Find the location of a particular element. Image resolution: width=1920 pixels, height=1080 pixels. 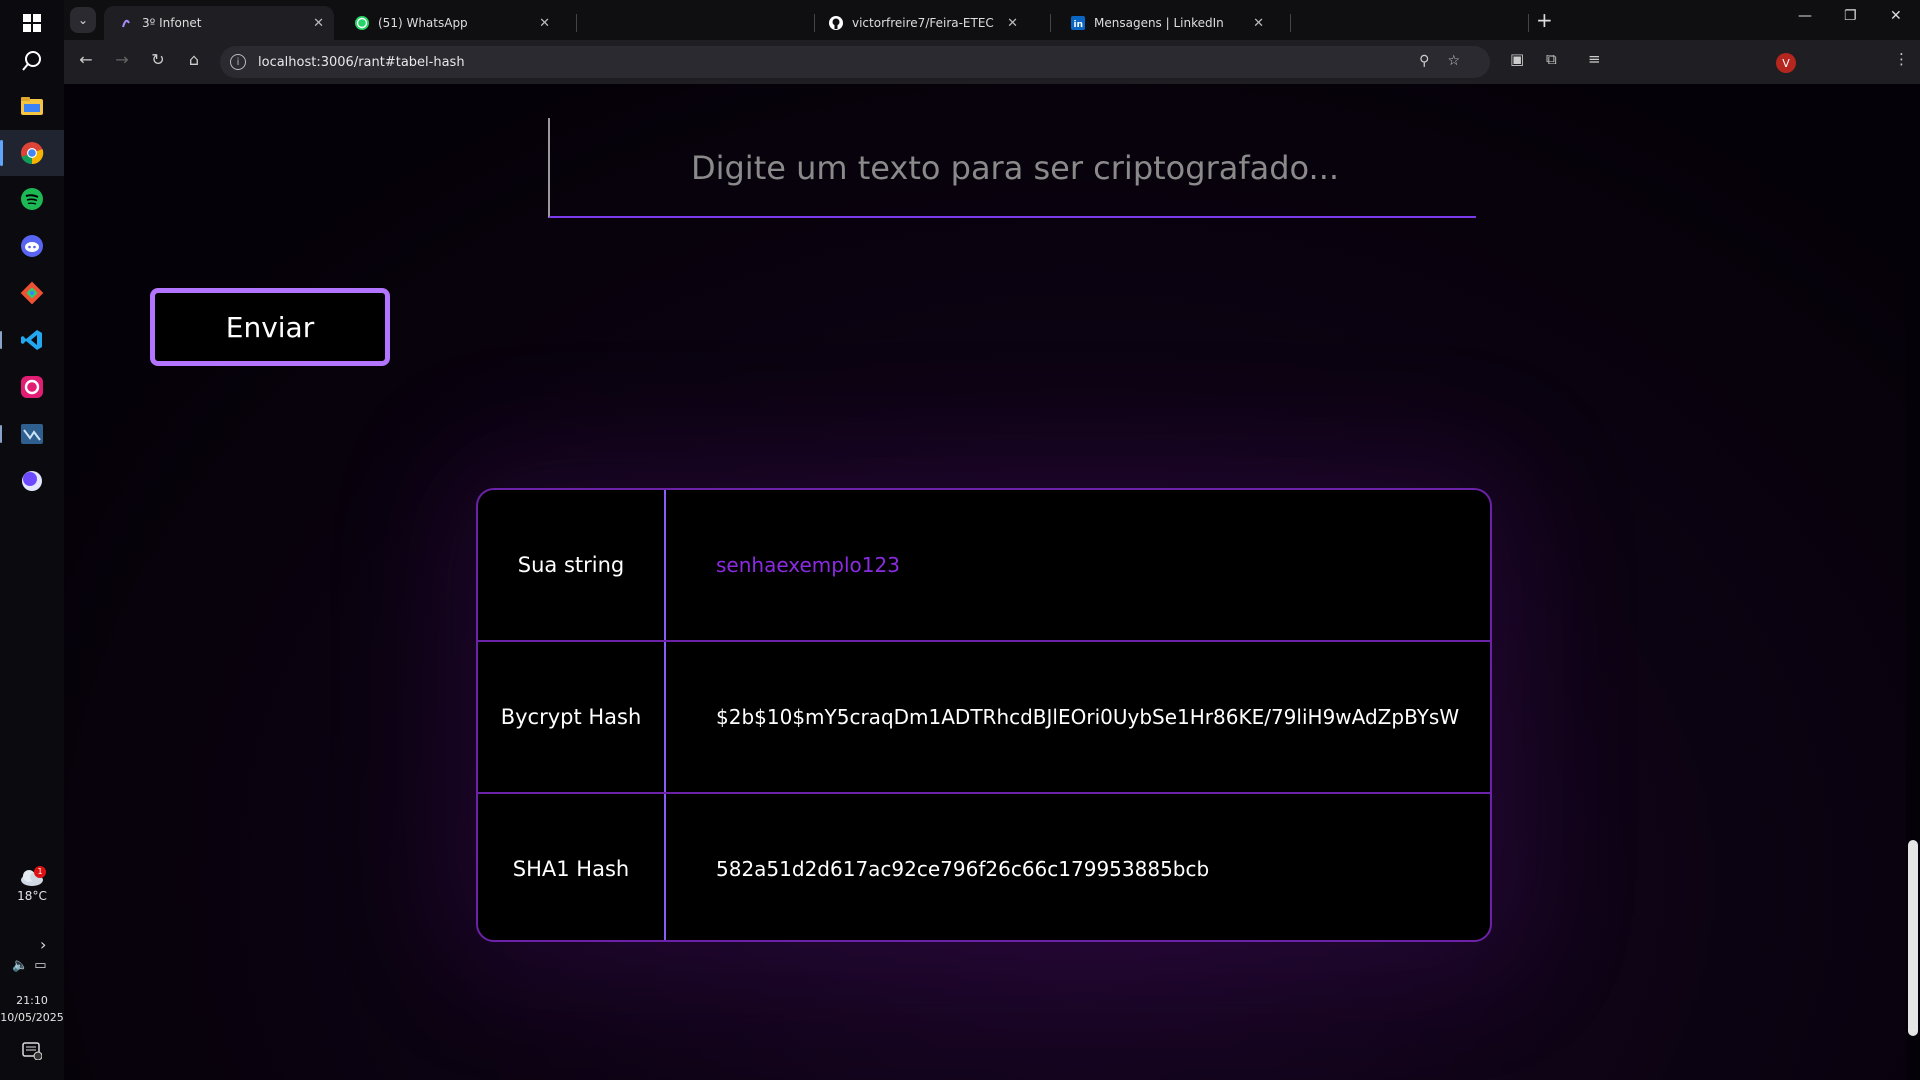

system-tray: 🔈▭ is located at coordinates (32, 965).